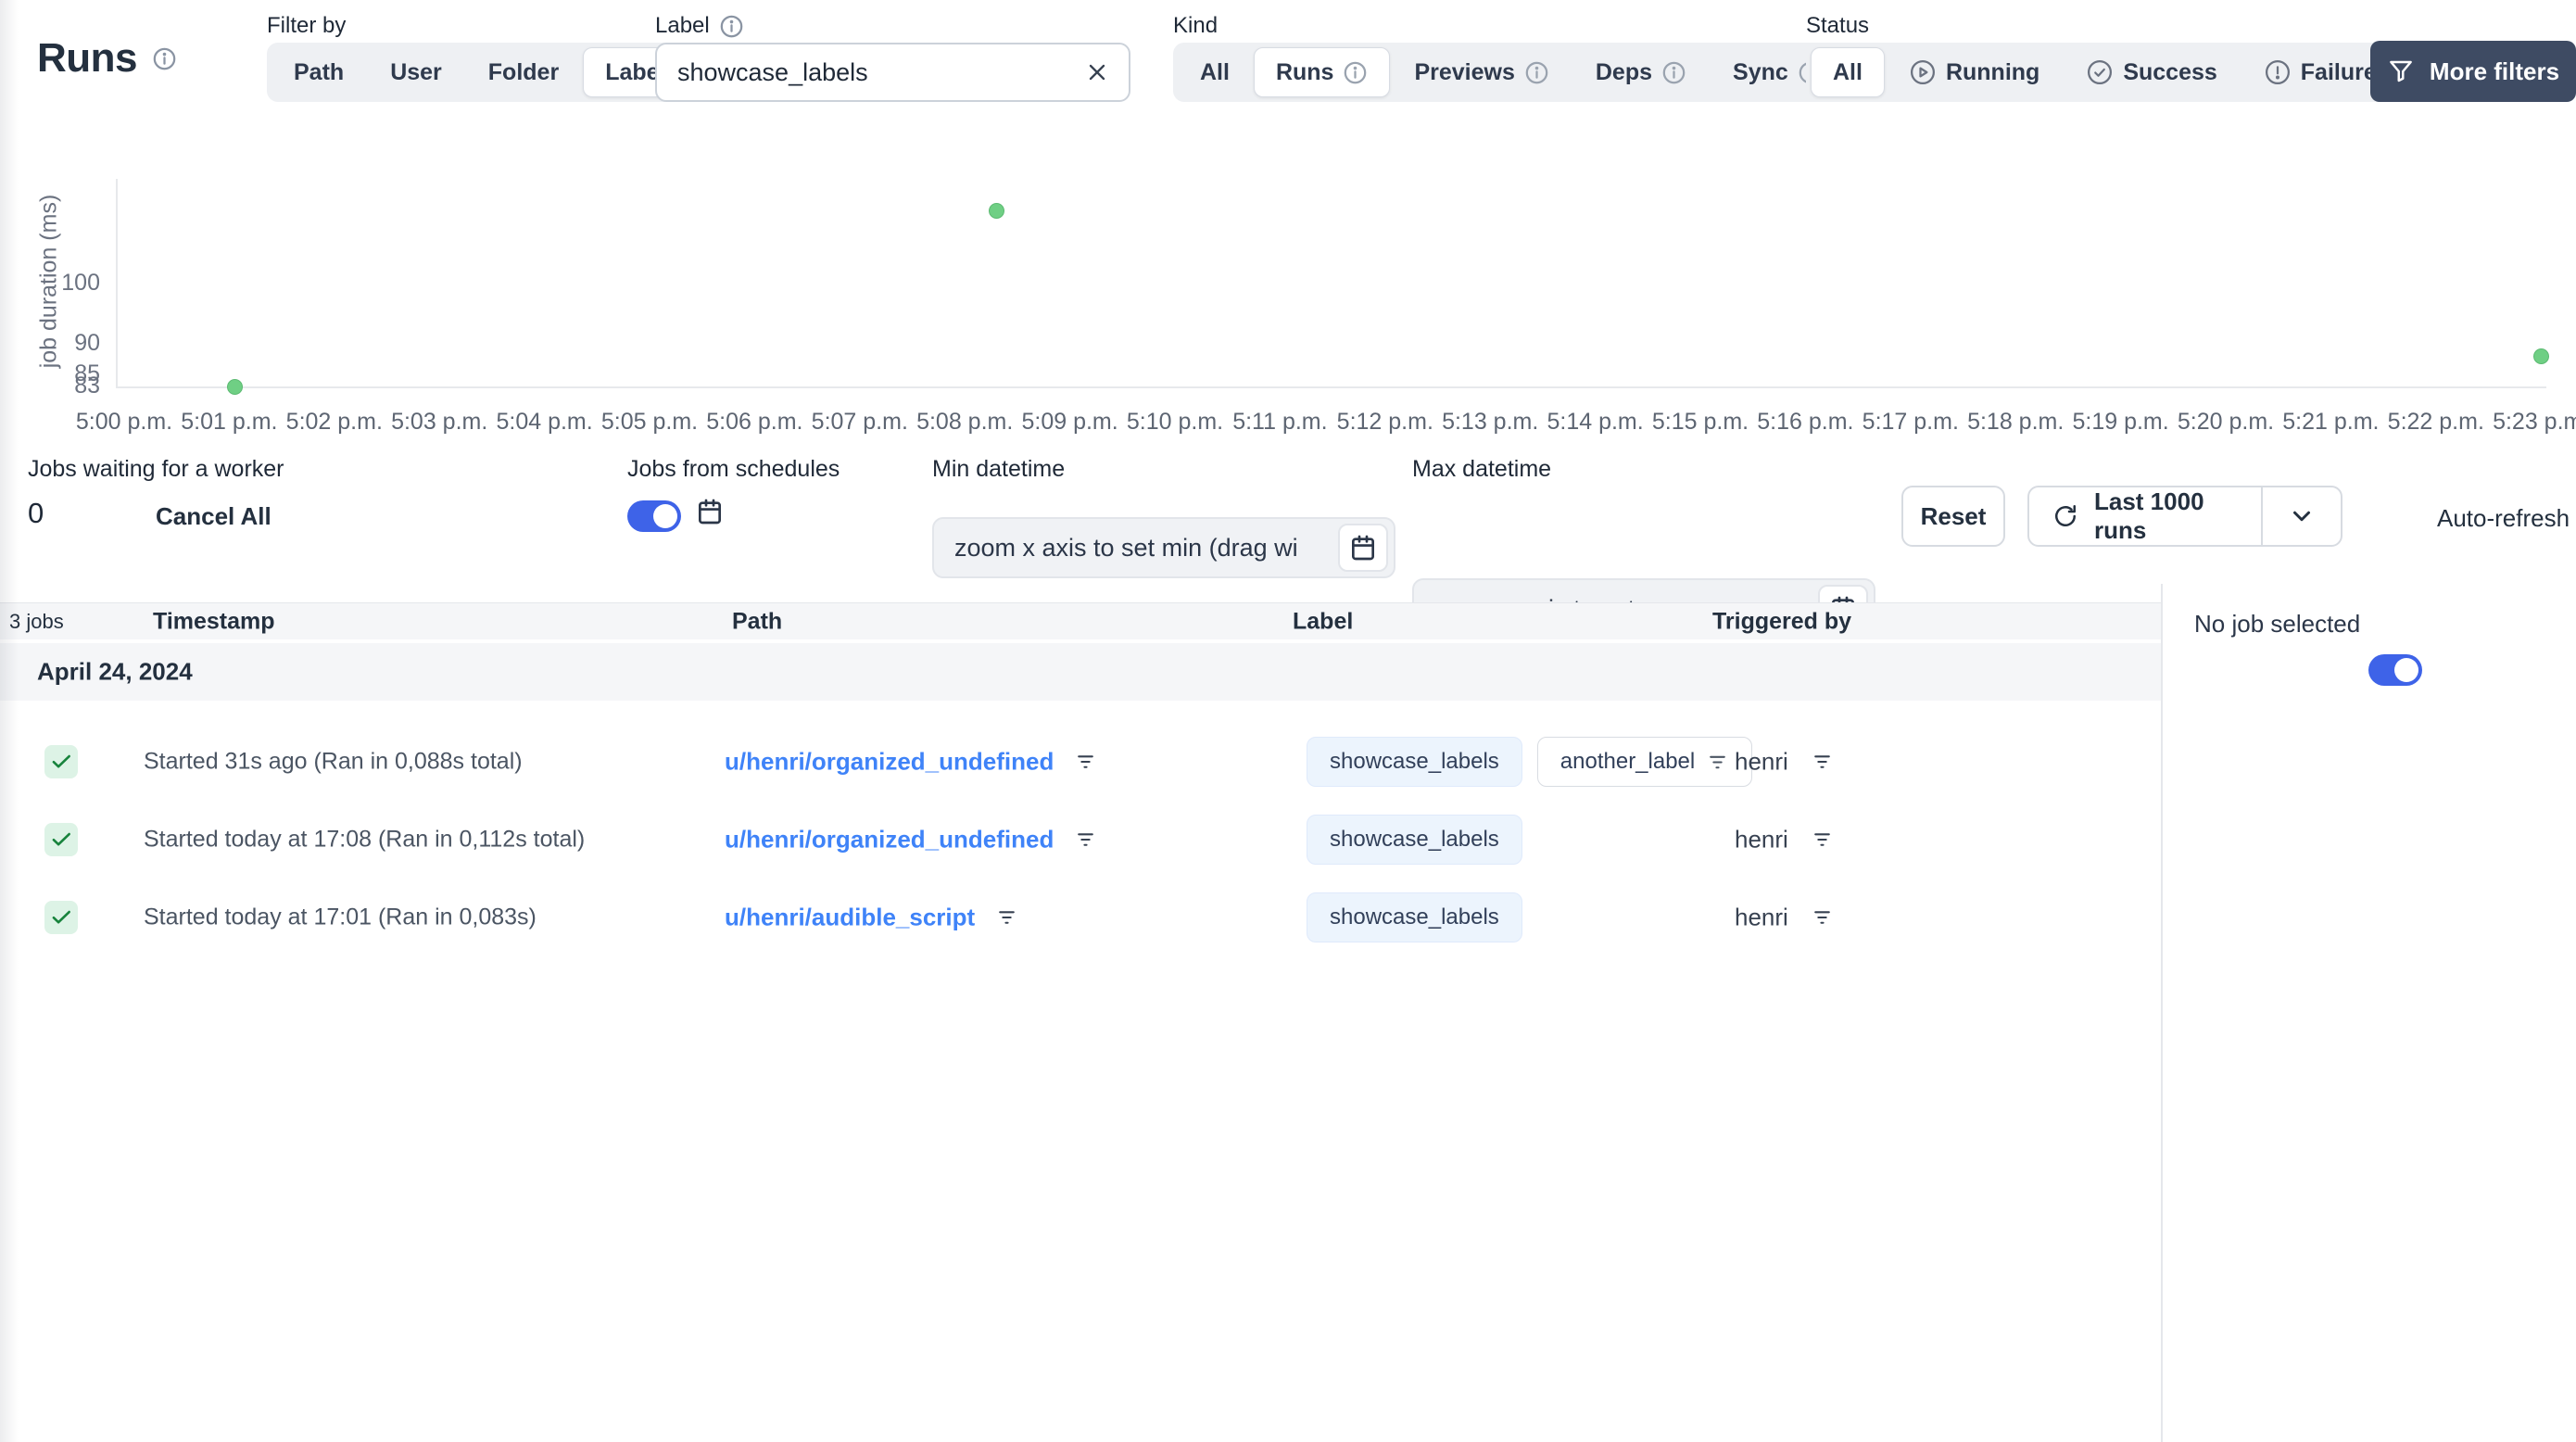 The image size is (2576, 1442). What do you see at coordinates (1953, 516) in the screenshot?
I see `reset-button: Reset` at bounding box center [1953, 516].